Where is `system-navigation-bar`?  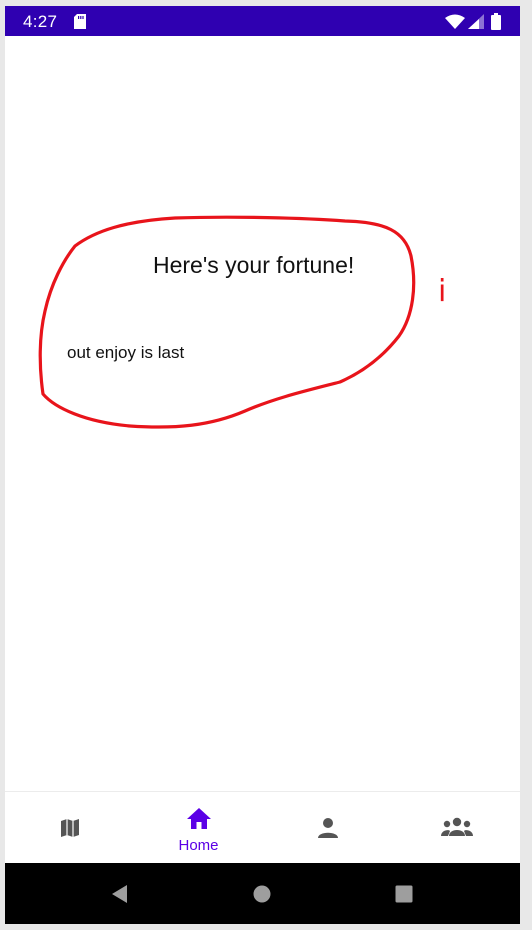
system-navigation-bar is located at coordinates (262, 893).